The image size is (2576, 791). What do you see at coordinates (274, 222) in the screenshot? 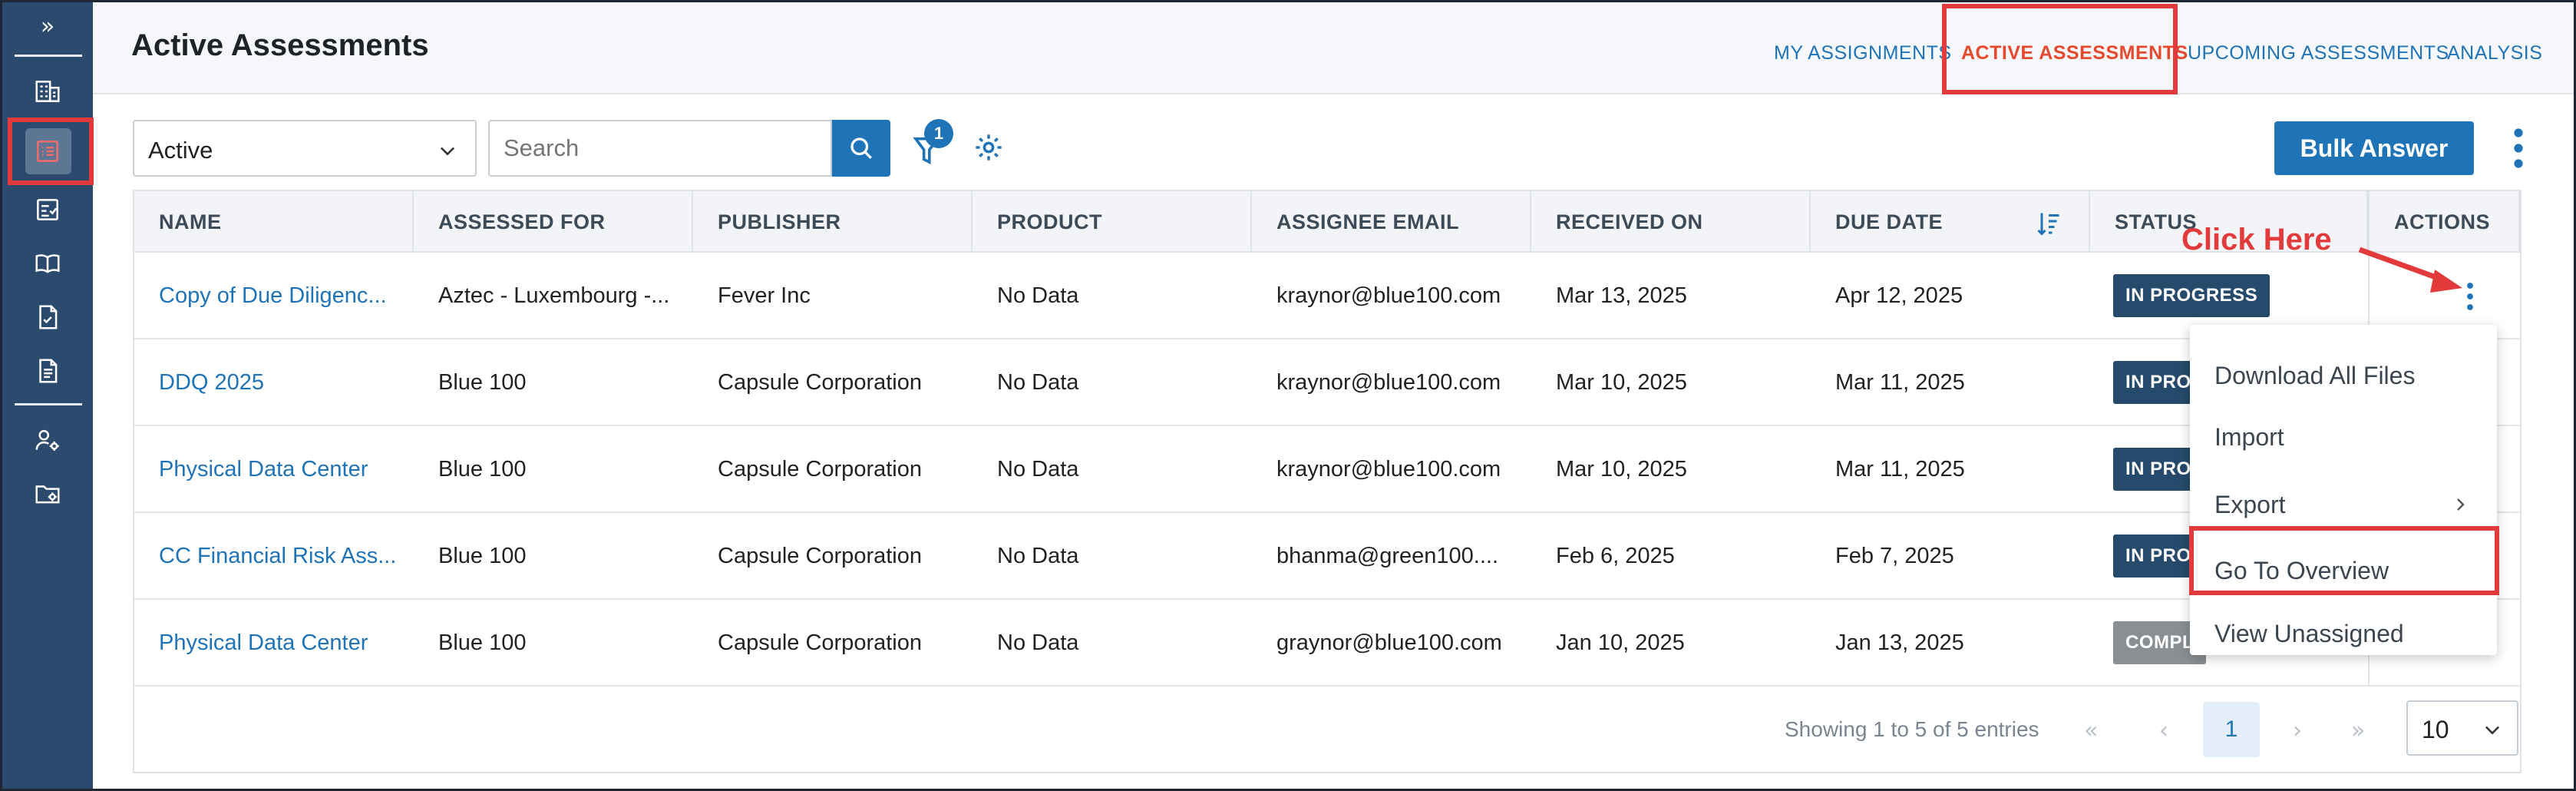
I see `column-header-name: NAME` at bounding box center [274, 222].